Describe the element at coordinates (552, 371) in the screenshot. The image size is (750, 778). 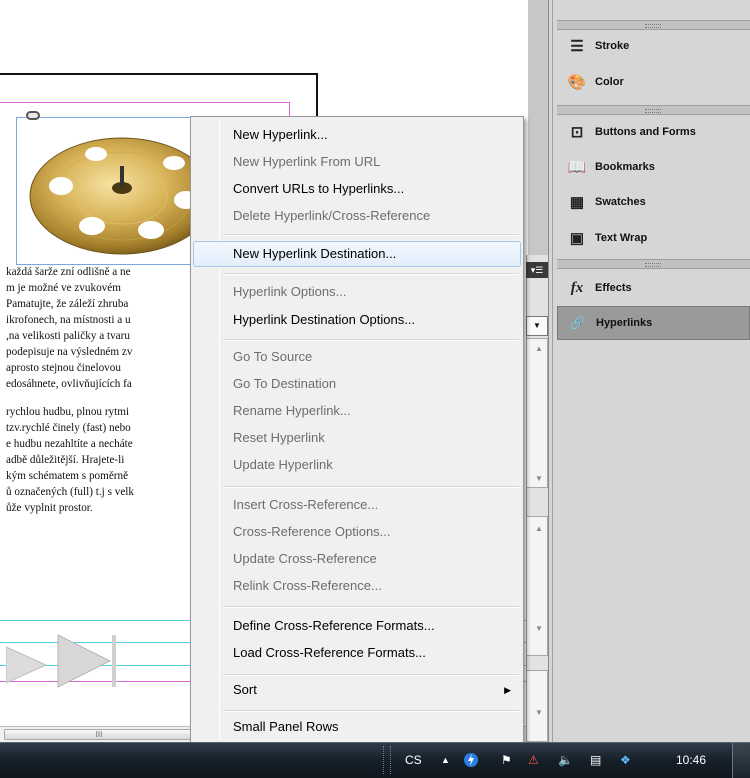
I see `panel-dock-divider` at that location.